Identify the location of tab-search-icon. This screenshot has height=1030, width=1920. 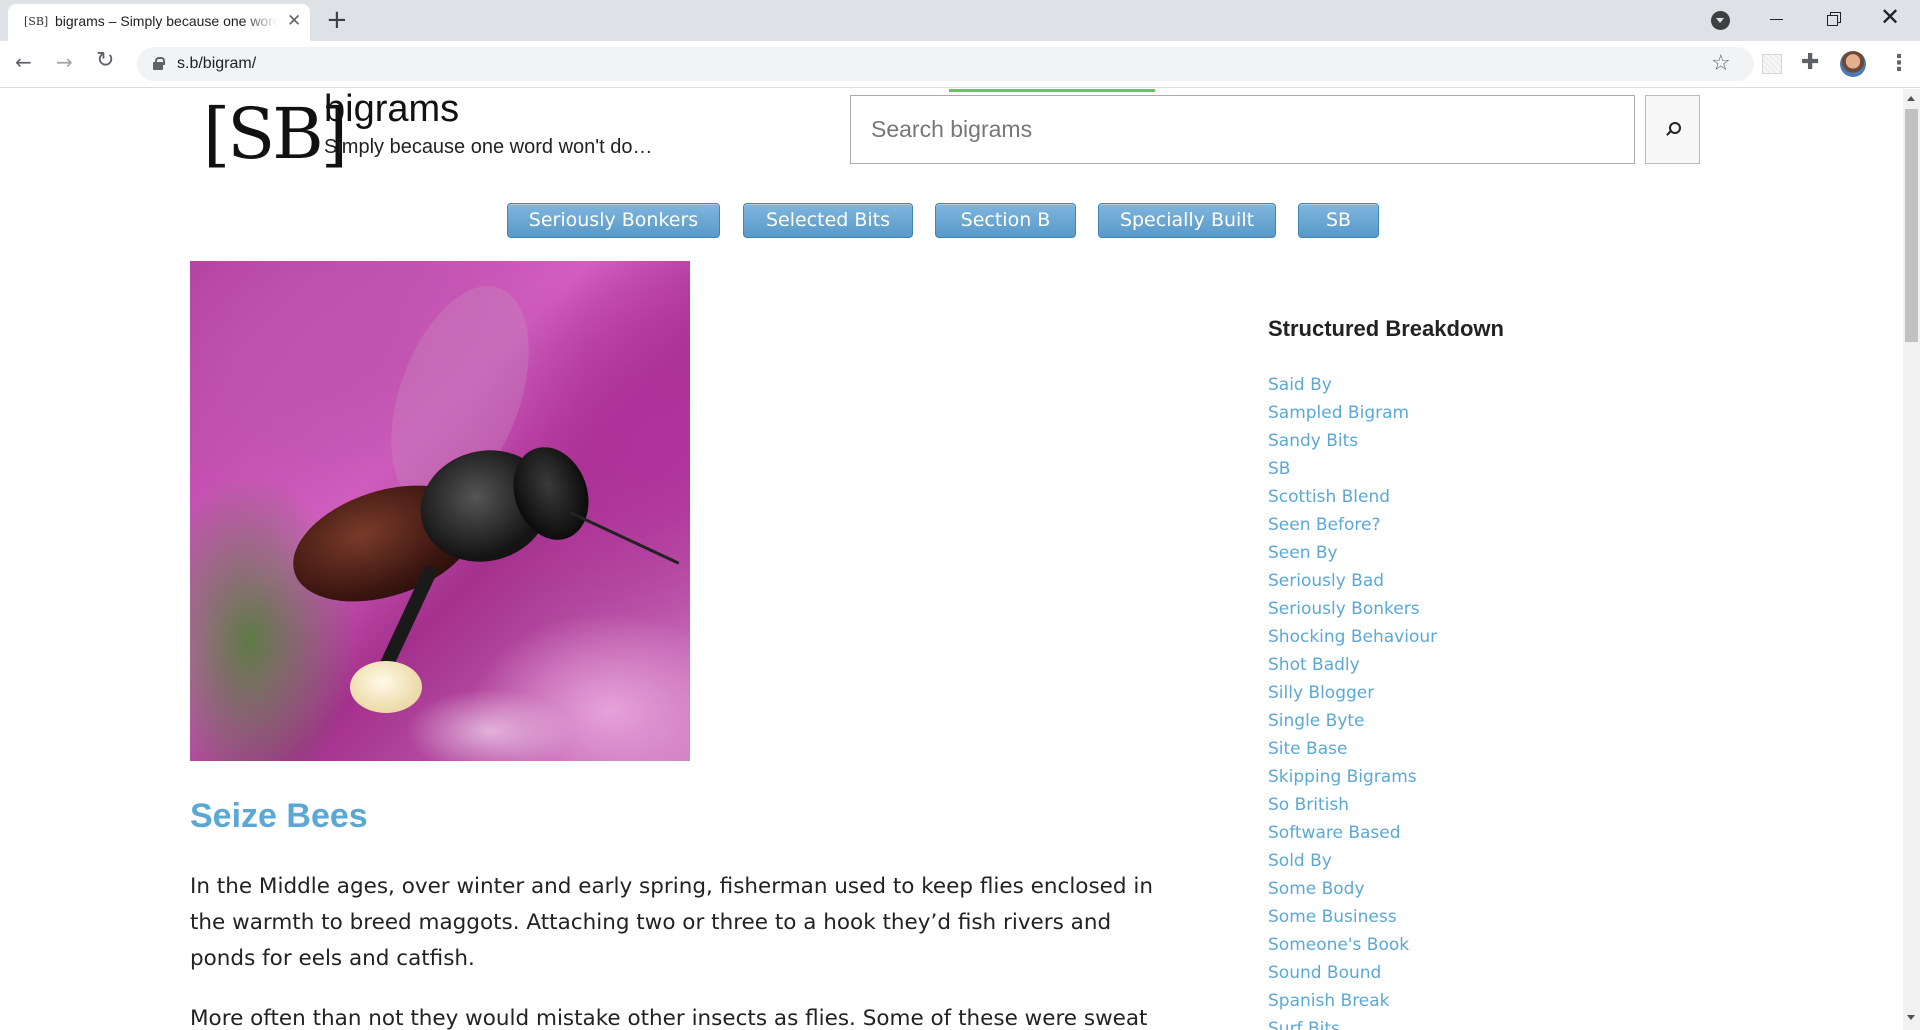
(1720, 20).